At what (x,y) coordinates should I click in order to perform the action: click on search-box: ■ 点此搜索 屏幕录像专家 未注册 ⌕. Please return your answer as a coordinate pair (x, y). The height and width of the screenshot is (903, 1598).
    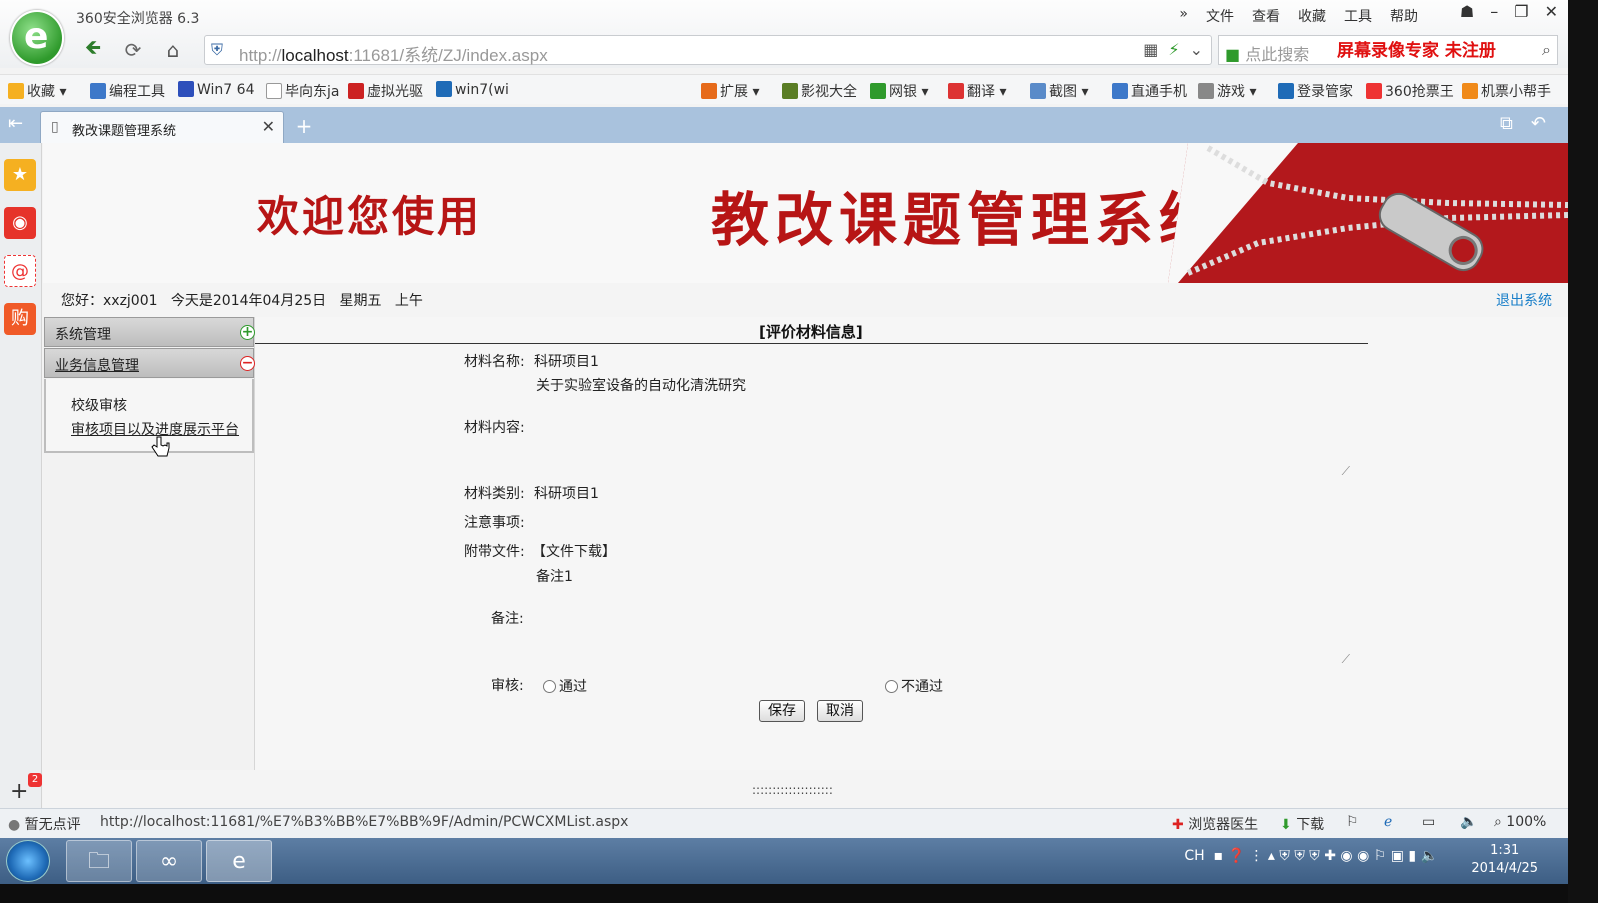
    Looking at the image, I should click on (1388, 50).